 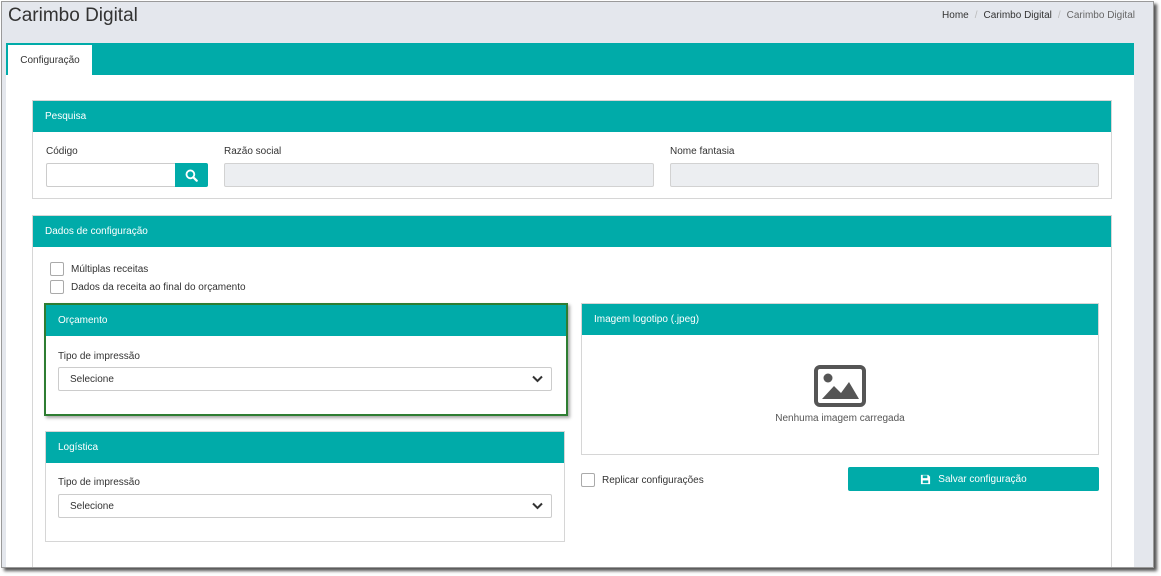 What do you see at coordinates (305, 506) in the screenshot?
I see `logistica-tipo-select: Selecione` at bounding box center [305, 506].